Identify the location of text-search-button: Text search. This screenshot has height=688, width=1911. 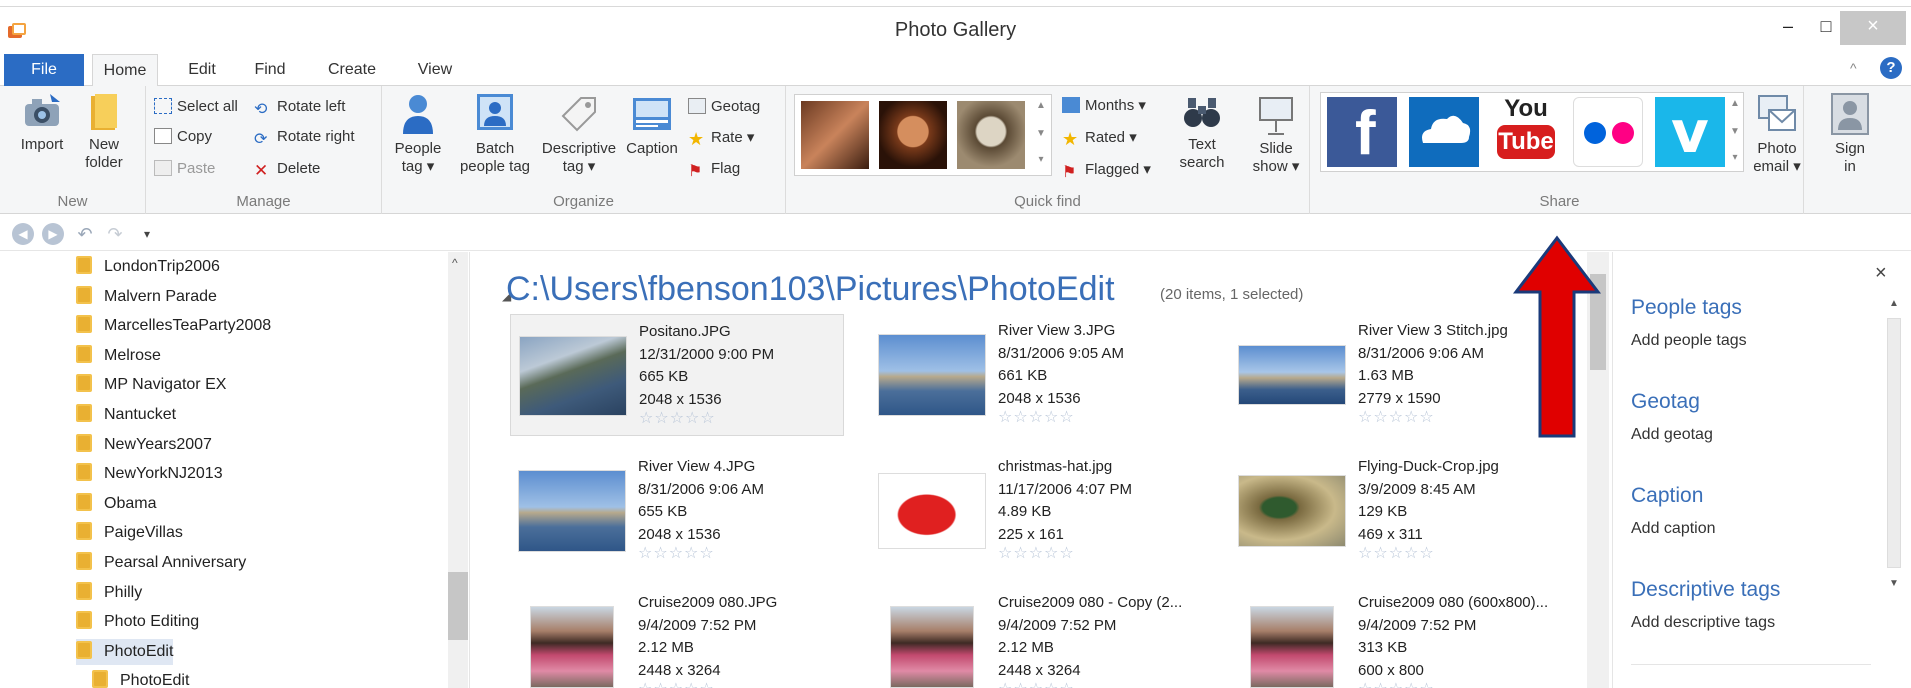
(1202, 132).